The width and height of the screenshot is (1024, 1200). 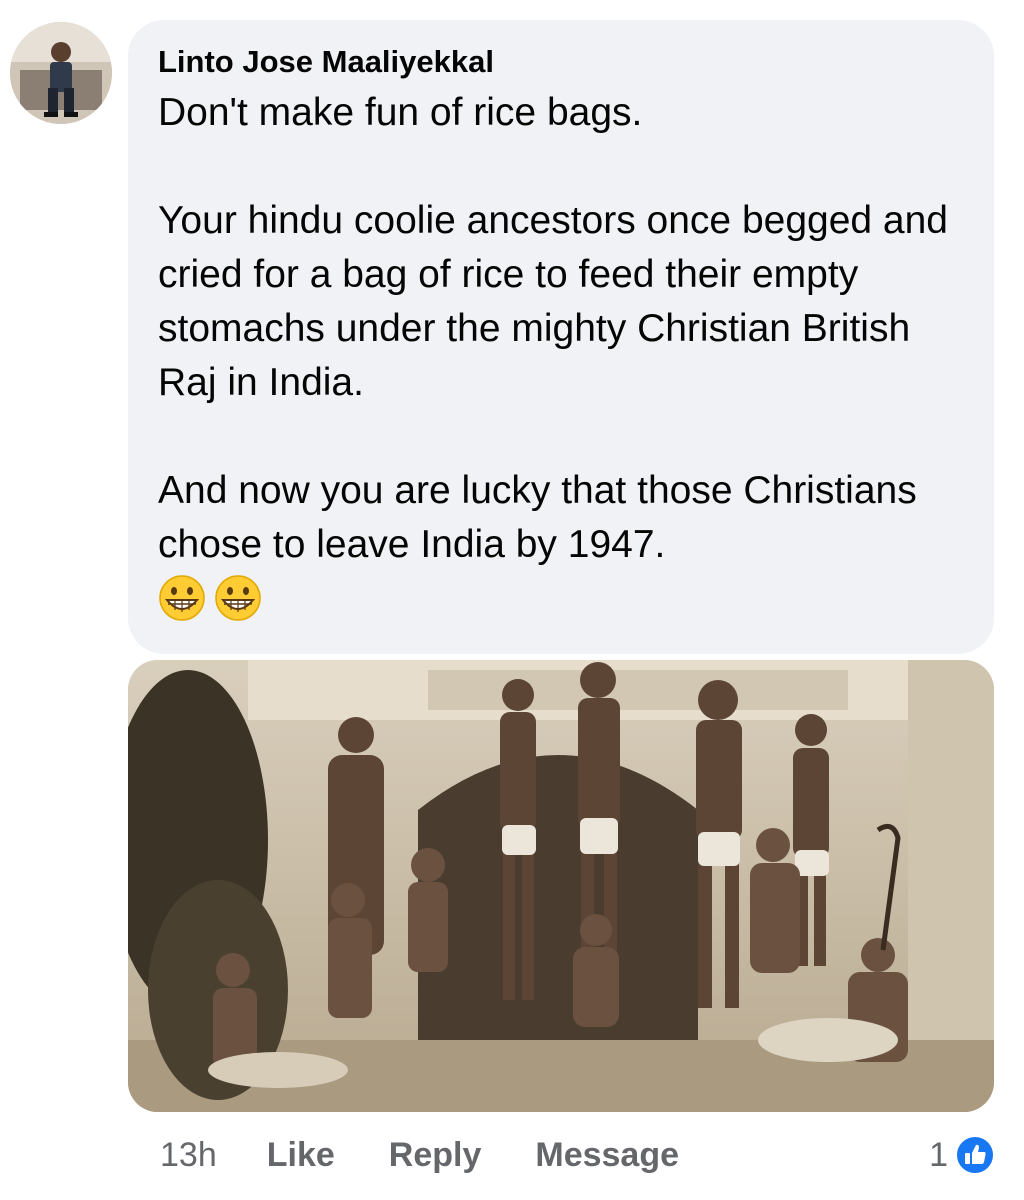 I want to click on emoji-row, so click(x=561, y=598).